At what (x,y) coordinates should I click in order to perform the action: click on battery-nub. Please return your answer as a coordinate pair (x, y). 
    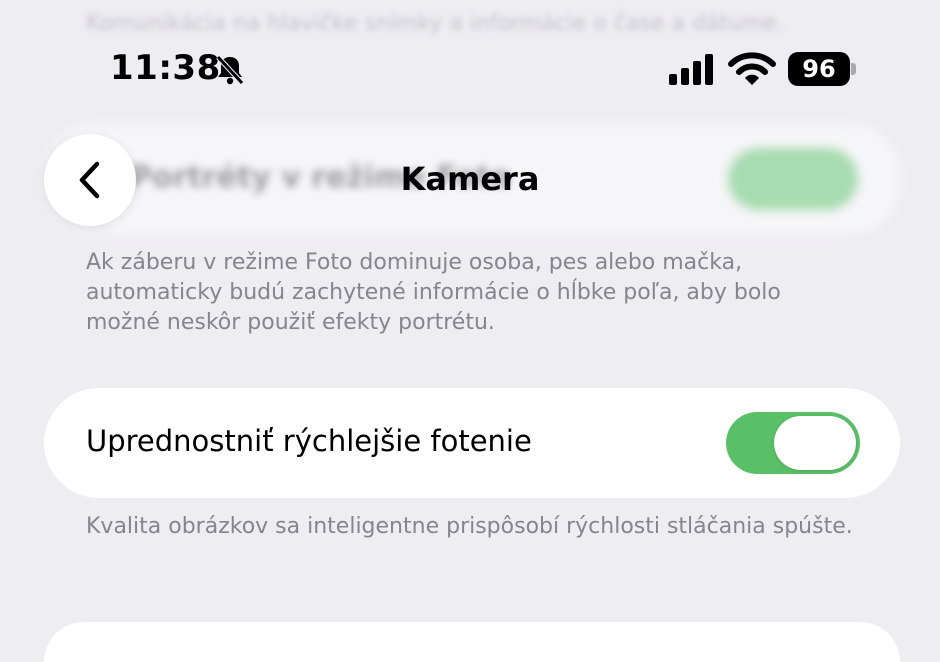
    Looking at the image, I should click on (853, 69).